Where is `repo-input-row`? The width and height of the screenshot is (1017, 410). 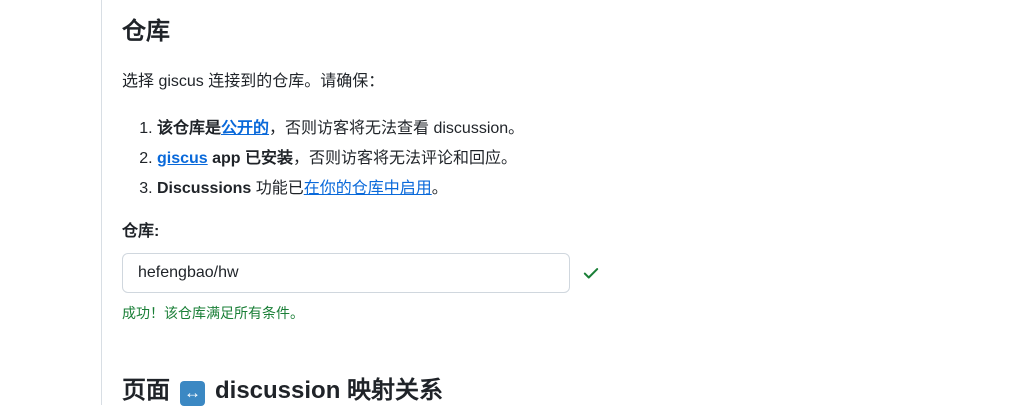
repo-input-row is located at coordinates (361, 273).